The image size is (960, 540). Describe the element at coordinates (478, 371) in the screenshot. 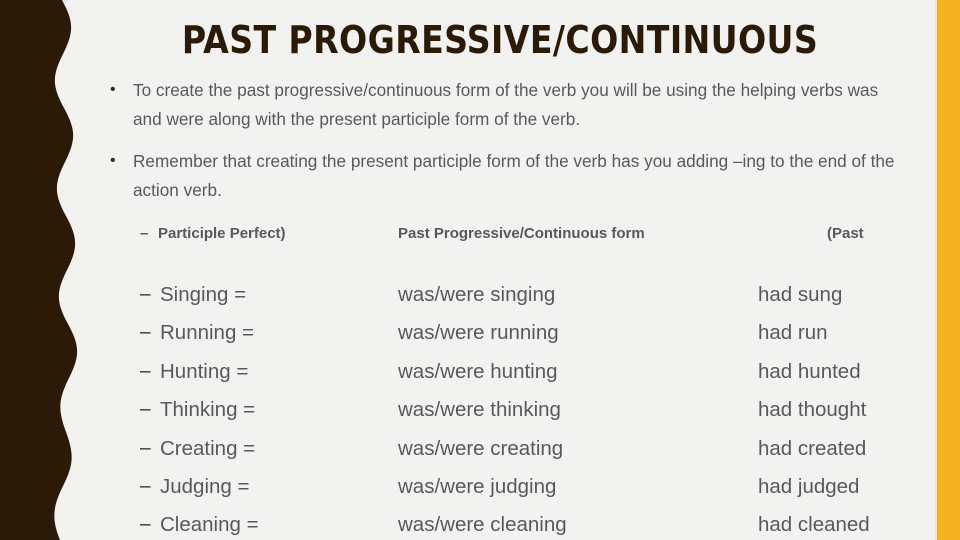

I see `cell-progressive: was/were hunting` at that location.